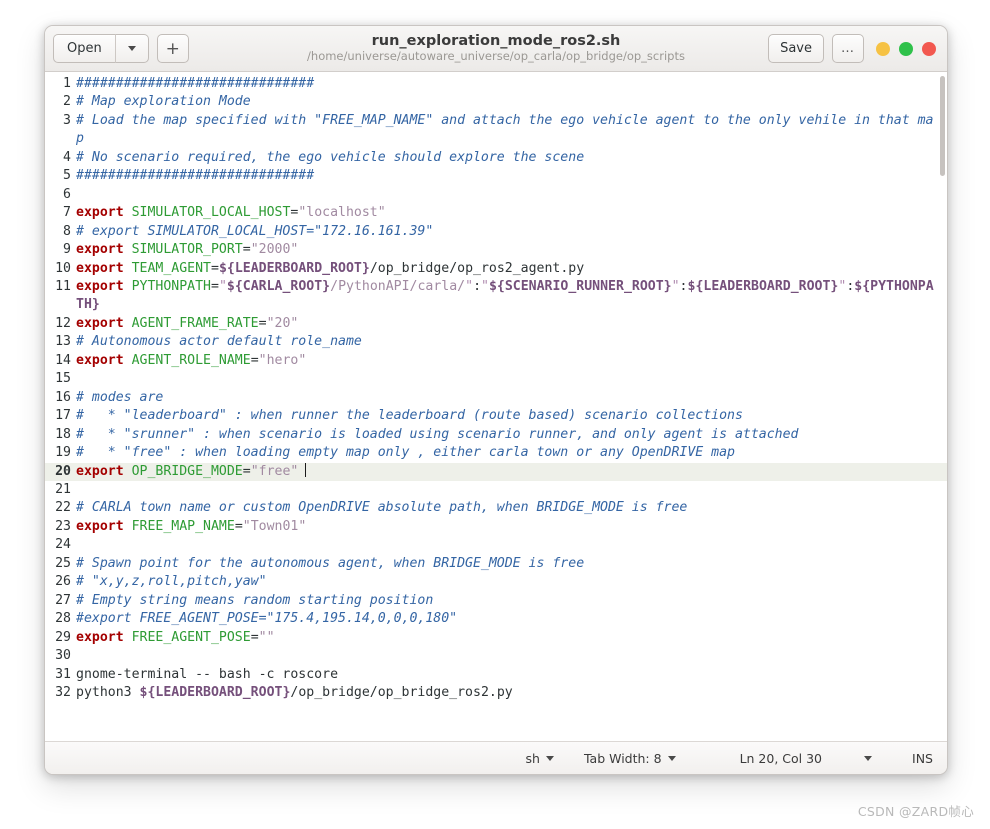  What do you see at coordinates (942, 126) in the screenshot?
I see `vertical-scrollbar` at bounding box center [942, 126].